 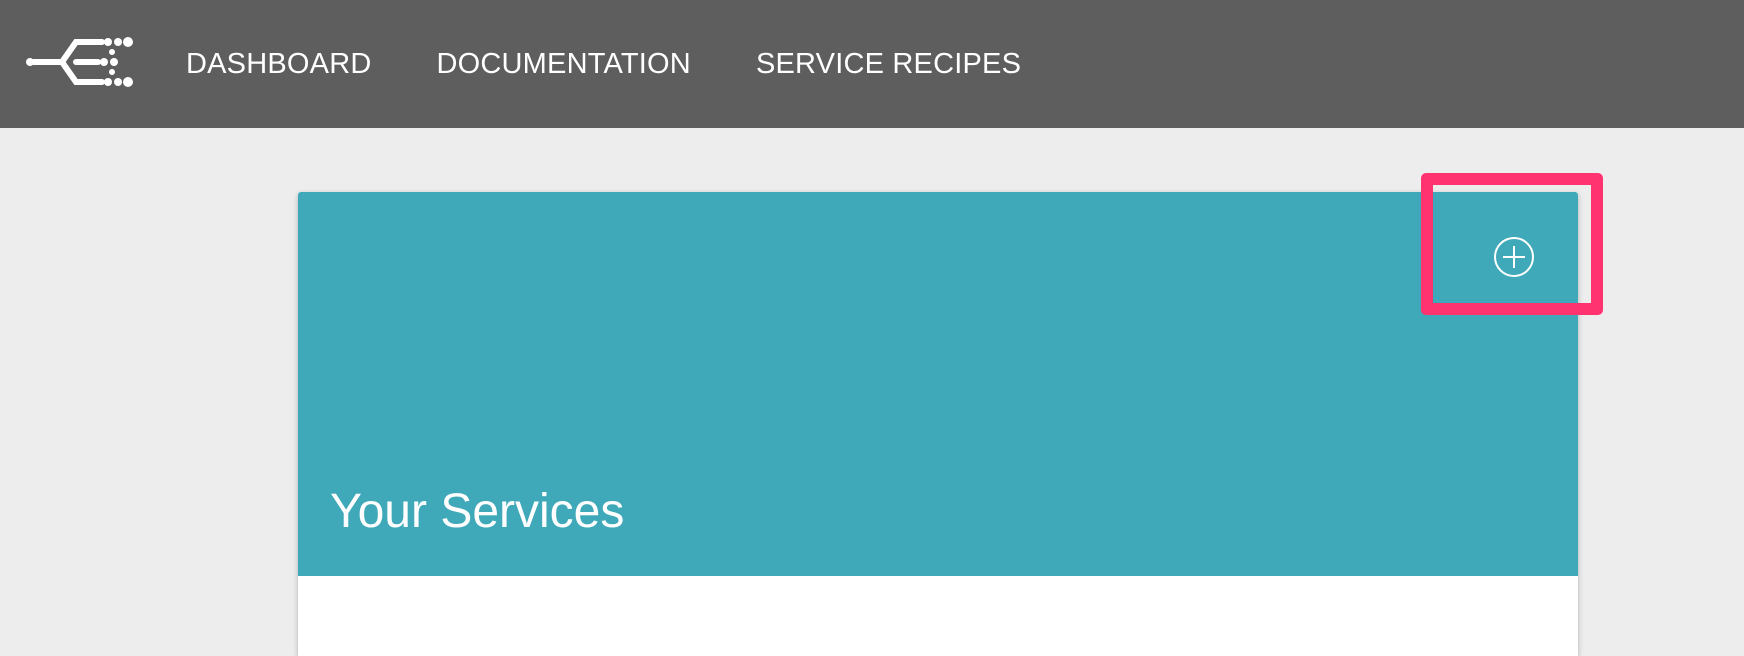 I want to click on main-nav: DASHBOARD DOCUMENTATION SERVICE RECIPES, so click(x=636, y=64).